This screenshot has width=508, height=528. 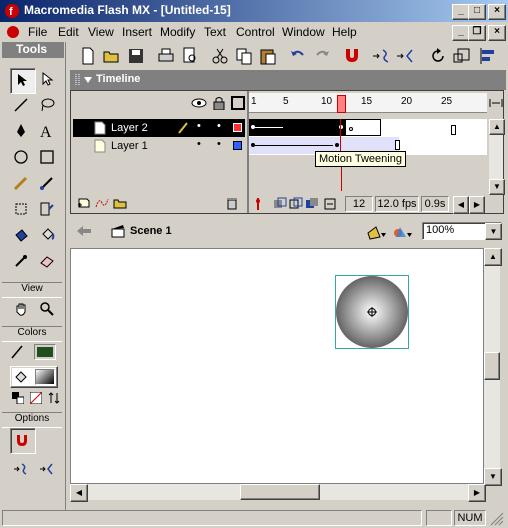 What do you see at coordinates (84, 203) in the screenshot?
I see `insert-layer-icon` at bounding box center [84, 203].